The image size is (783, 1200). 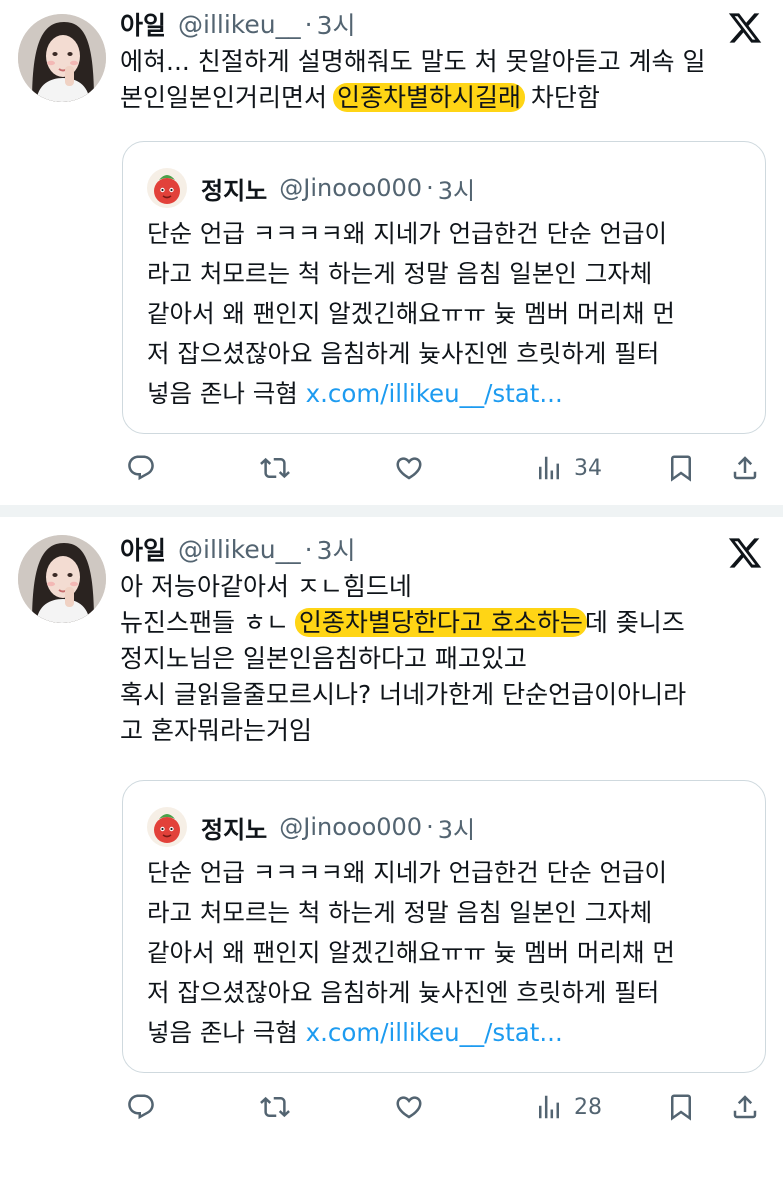 I want to click on views-count: 28, so click(x=588, y=1107).